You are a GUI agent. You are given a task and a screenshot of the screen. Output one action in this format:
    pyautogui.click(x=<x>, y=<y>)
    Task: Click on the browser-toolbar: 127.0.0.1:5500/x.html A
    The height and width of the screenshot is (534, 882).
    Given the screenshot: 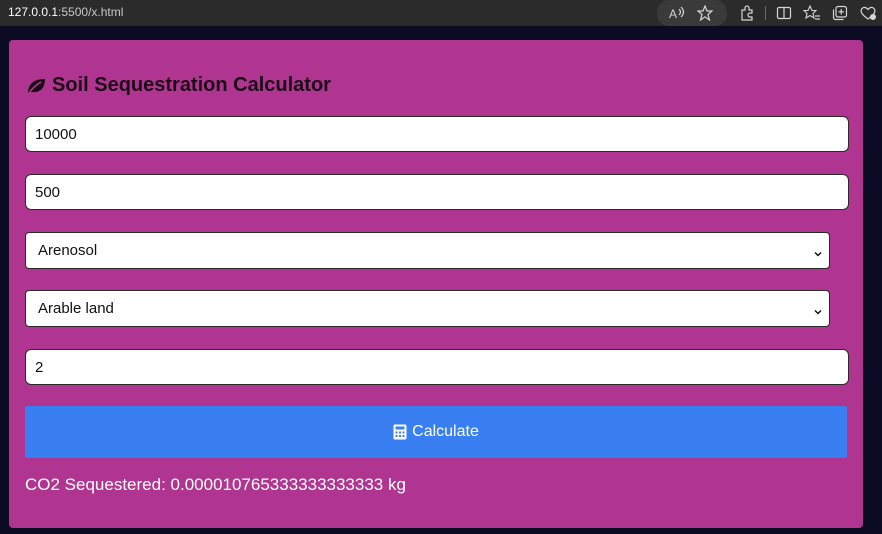 What is the action you would take?
    pyautogui.click(x=441, y=13)
    